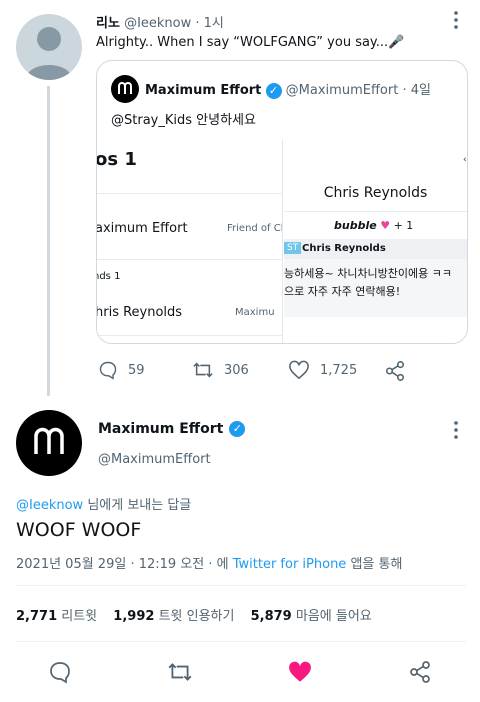 The width and height of the screenshot is (480, 702). What do you see at coordinates (56, 616) in the screenshot?
I see `retweet-stat: 2,771 리트윗` at bounding box center [56, 616].